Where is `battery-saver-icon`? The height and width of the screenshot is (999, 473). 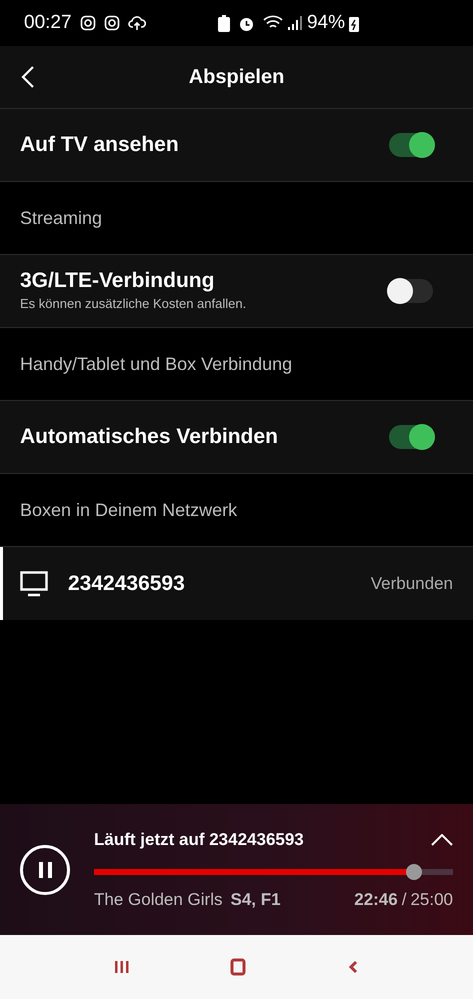
battery-saver-icon is located at coordinates (224, 23).